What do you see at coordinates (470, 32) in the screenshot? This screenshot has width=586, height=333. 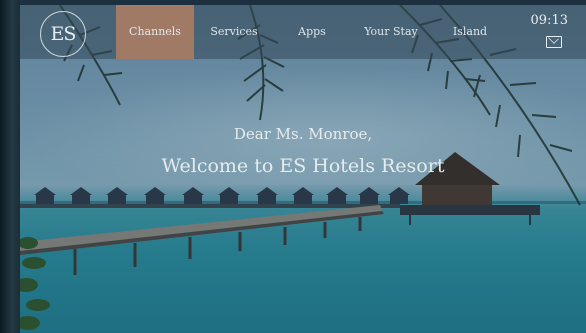 I see `nav-tab-island: Island` at bounding box center [470, 32].